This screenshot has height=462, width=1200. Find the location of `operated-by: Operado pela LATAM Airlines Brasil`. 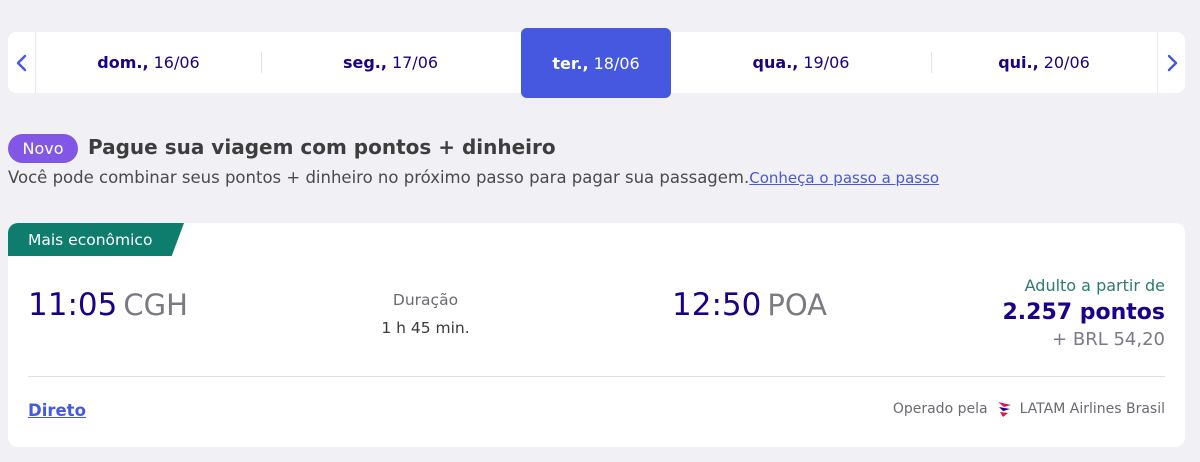

operated-by: Operado pela LATAM Airlines Brasil is located at coordinates (1029, 409).